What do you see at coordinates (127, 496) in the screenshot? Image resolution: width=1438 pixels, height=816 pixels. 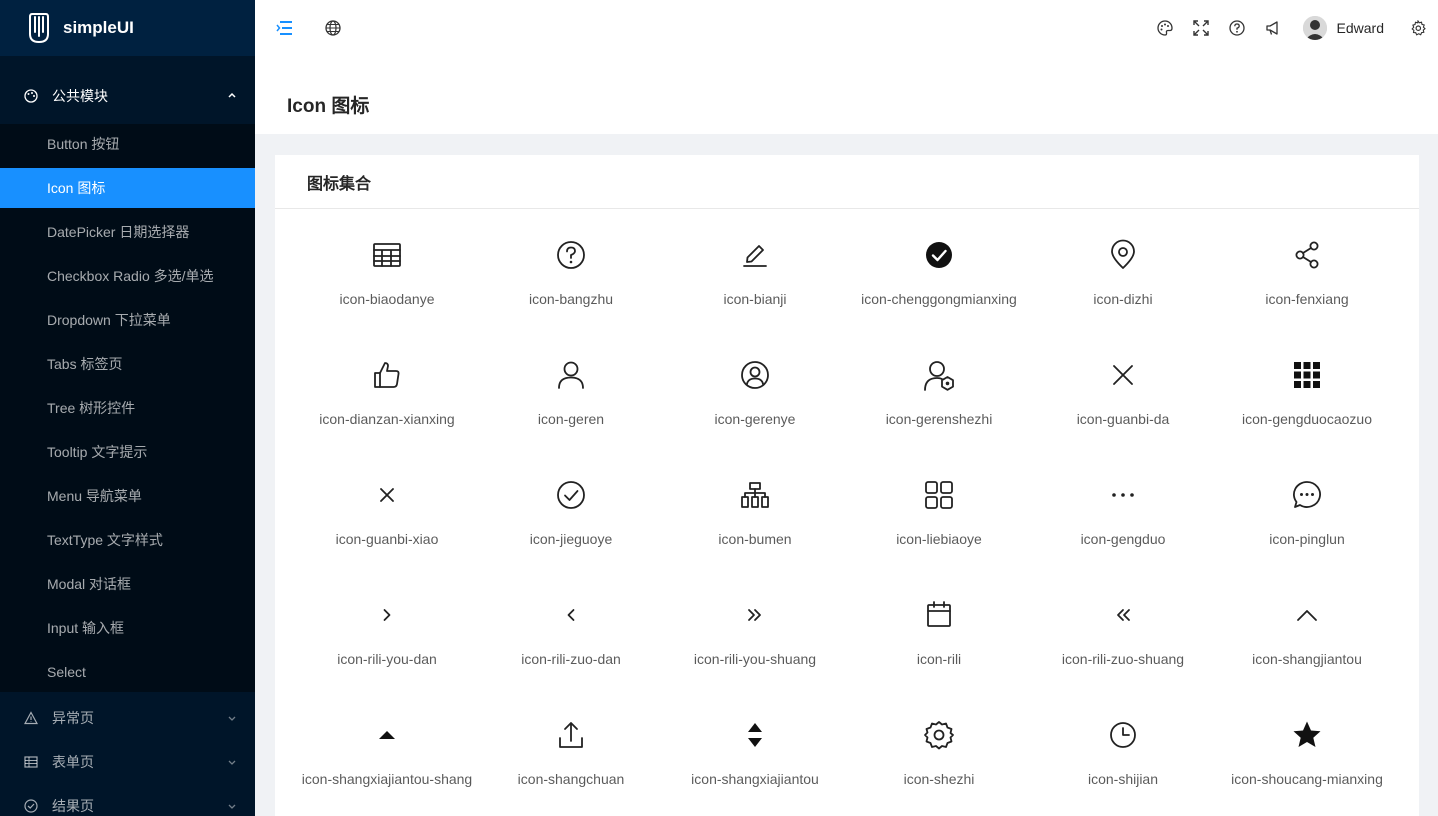 I see `sidebar-item-menu: Menu 导航菜单` at bounding box center [127, 496].